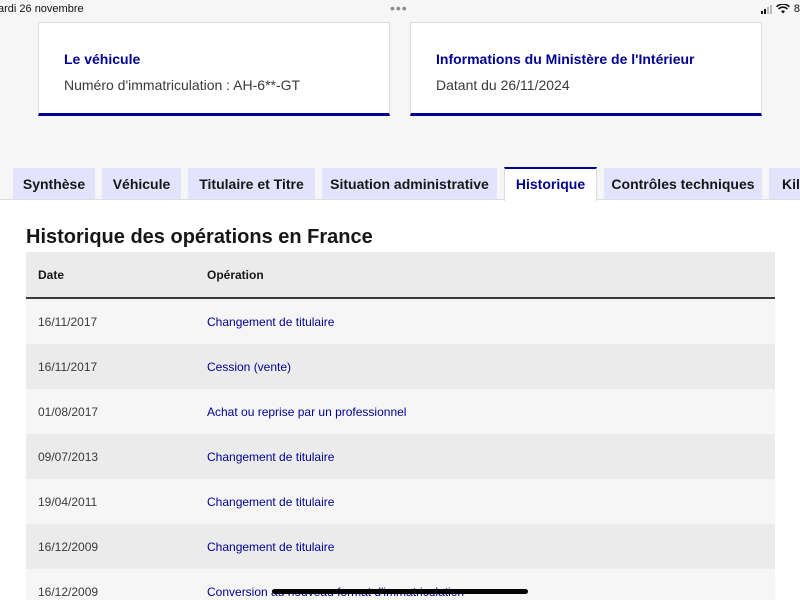 The width and height of the screenshot is (800, 600). Describe the element at coordinates (251, 184) in the screenshot. I see `tab-titulaire-et-titre: Titulaire et Titre` at that location.